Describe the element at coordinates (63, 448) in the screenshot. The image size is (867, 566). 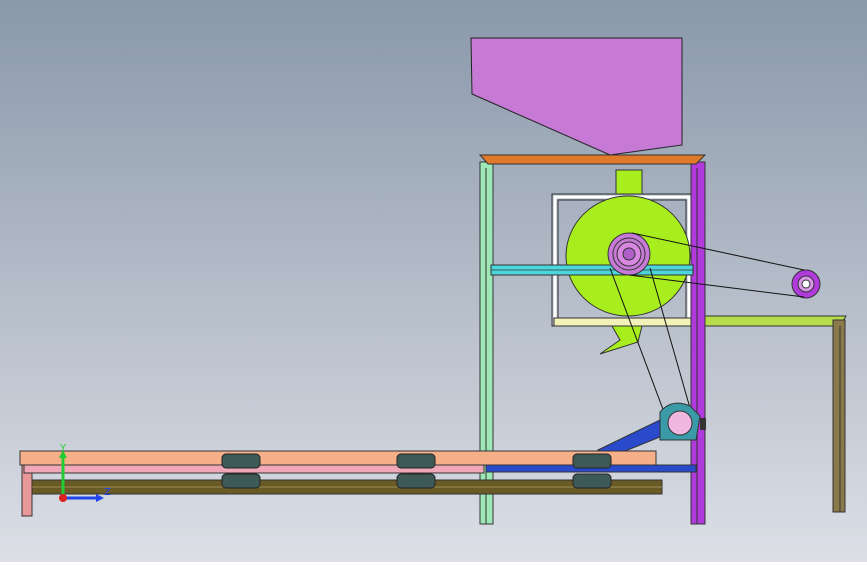
I see `triad-y-label: Y` at that location.